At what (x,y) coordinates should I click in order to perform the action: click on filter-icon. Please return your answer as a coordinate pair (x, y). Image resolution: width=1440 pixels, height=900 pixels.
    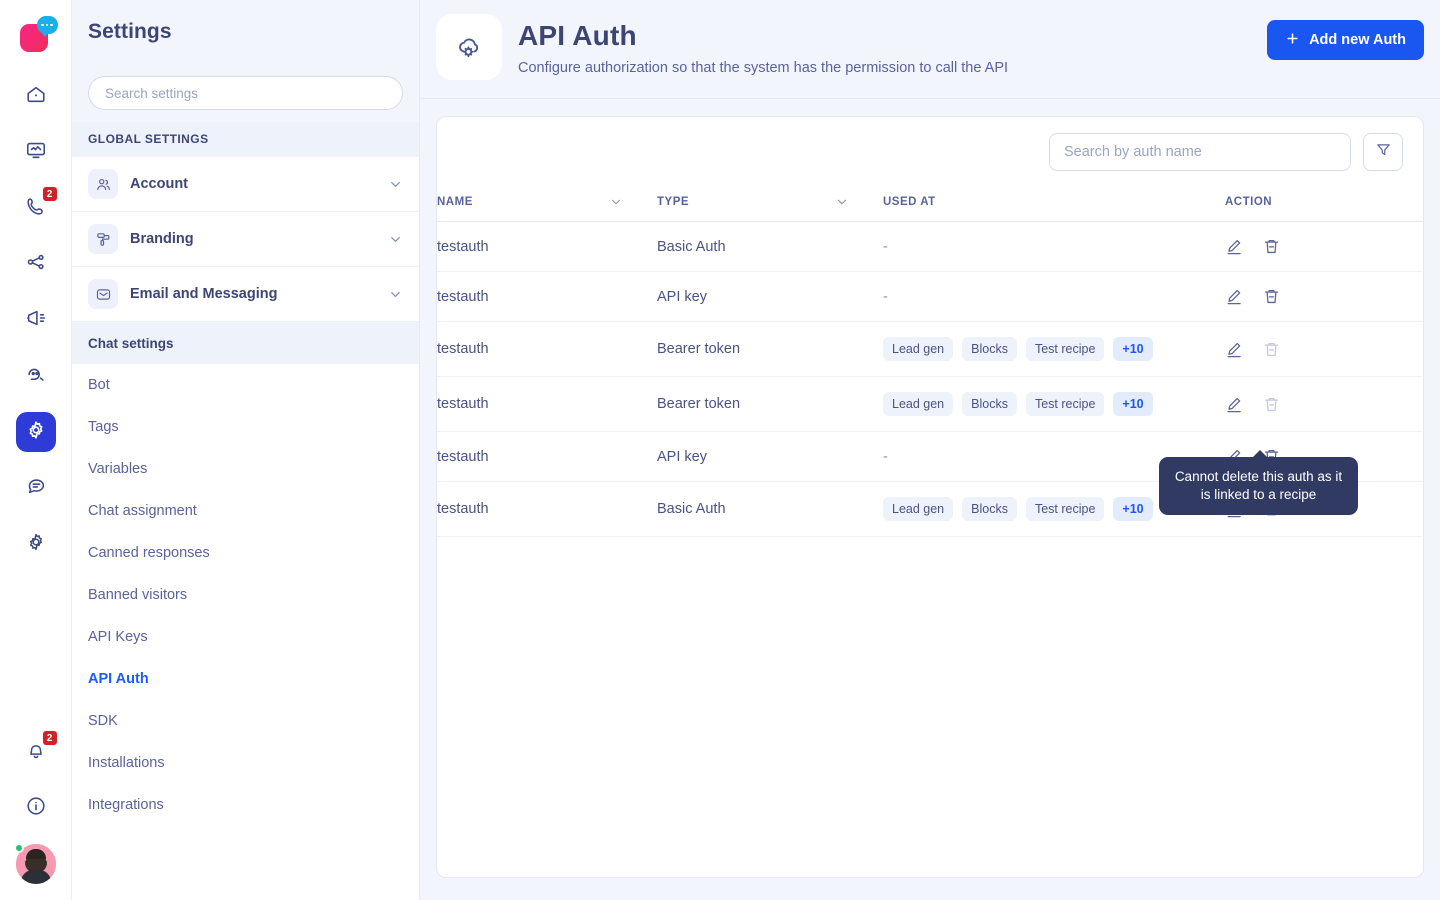
    Looking at the image, I should click on (1383, 152).